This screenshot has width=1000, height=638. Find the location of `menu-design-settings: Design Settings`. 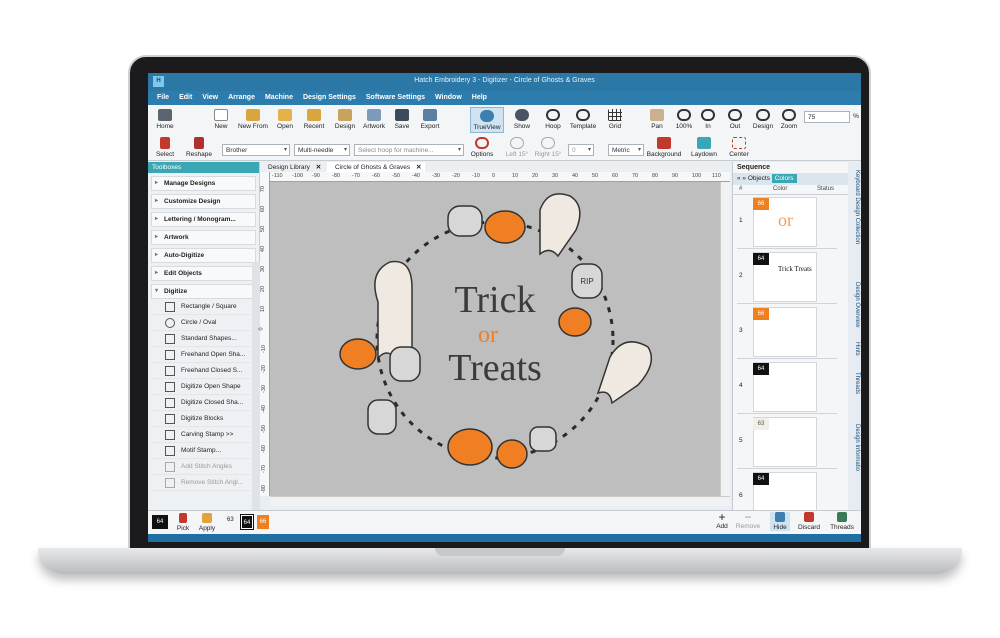

menu-design-settings: Design Settings is located at coordinates (329, 97).